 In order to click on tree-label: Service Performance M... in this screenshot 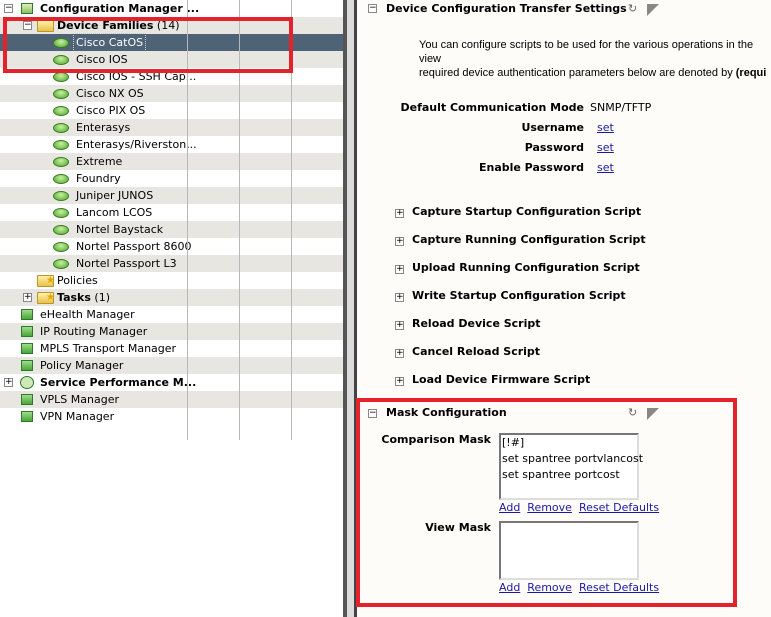, I will do `click(118, 382)`.